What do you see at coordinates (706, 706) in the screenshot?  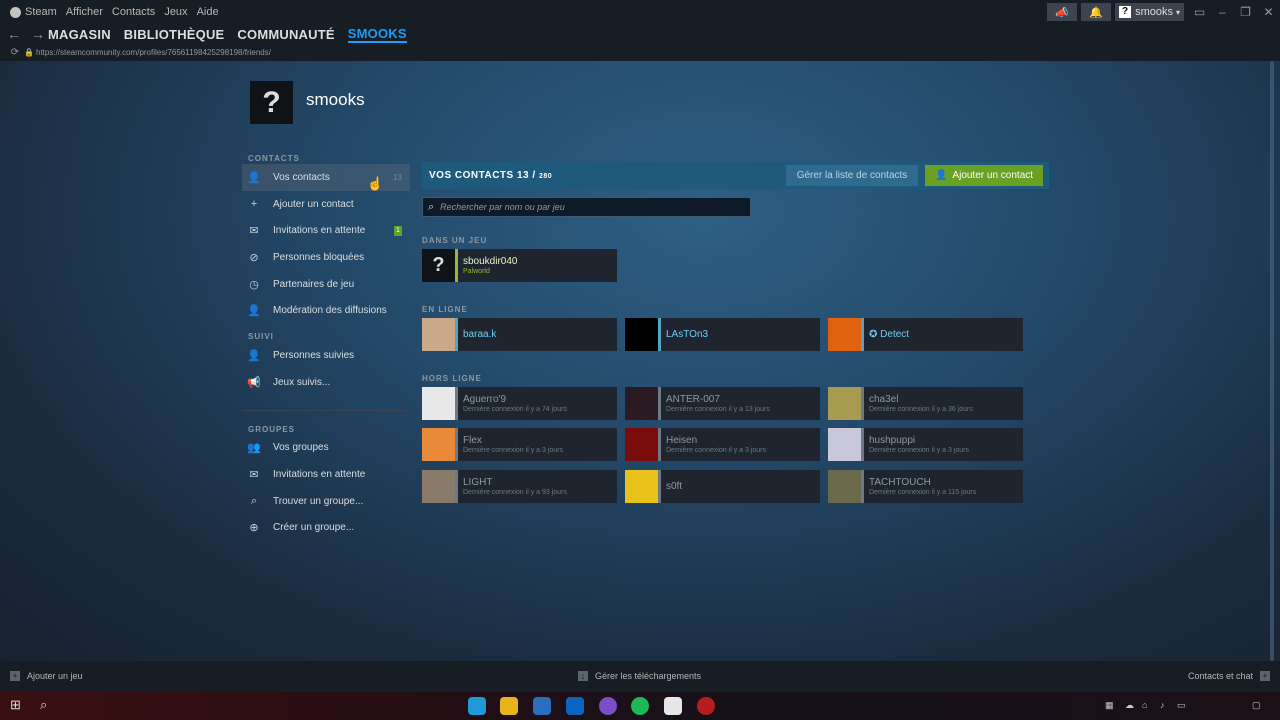 I see `app-icon` at bounding box center [706, 706].